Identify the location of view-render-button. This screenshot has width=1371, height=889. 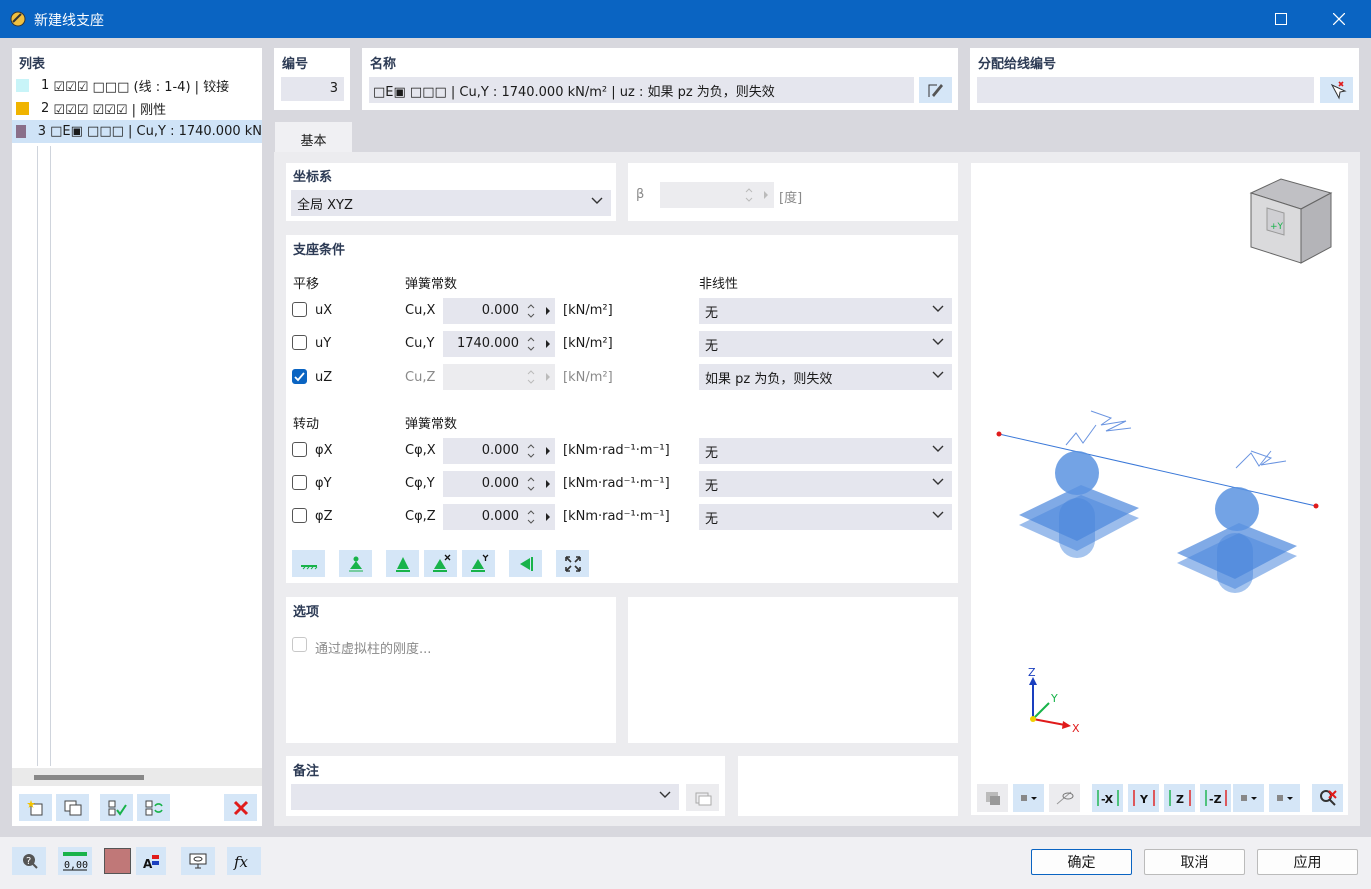
(992, 798).